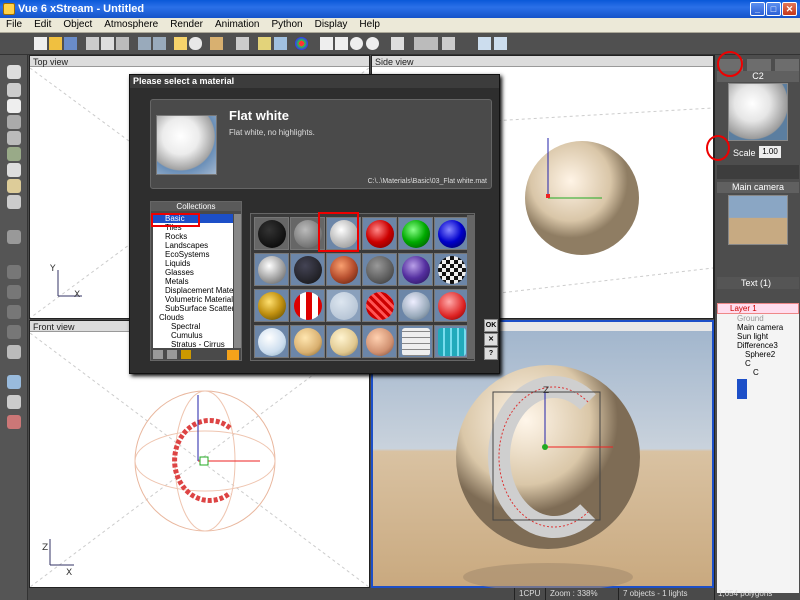 This screenshot has width=800, height=600. Describe the element at coordinates (180, 43) in the screenshot. I see `sun-icon` at that location.